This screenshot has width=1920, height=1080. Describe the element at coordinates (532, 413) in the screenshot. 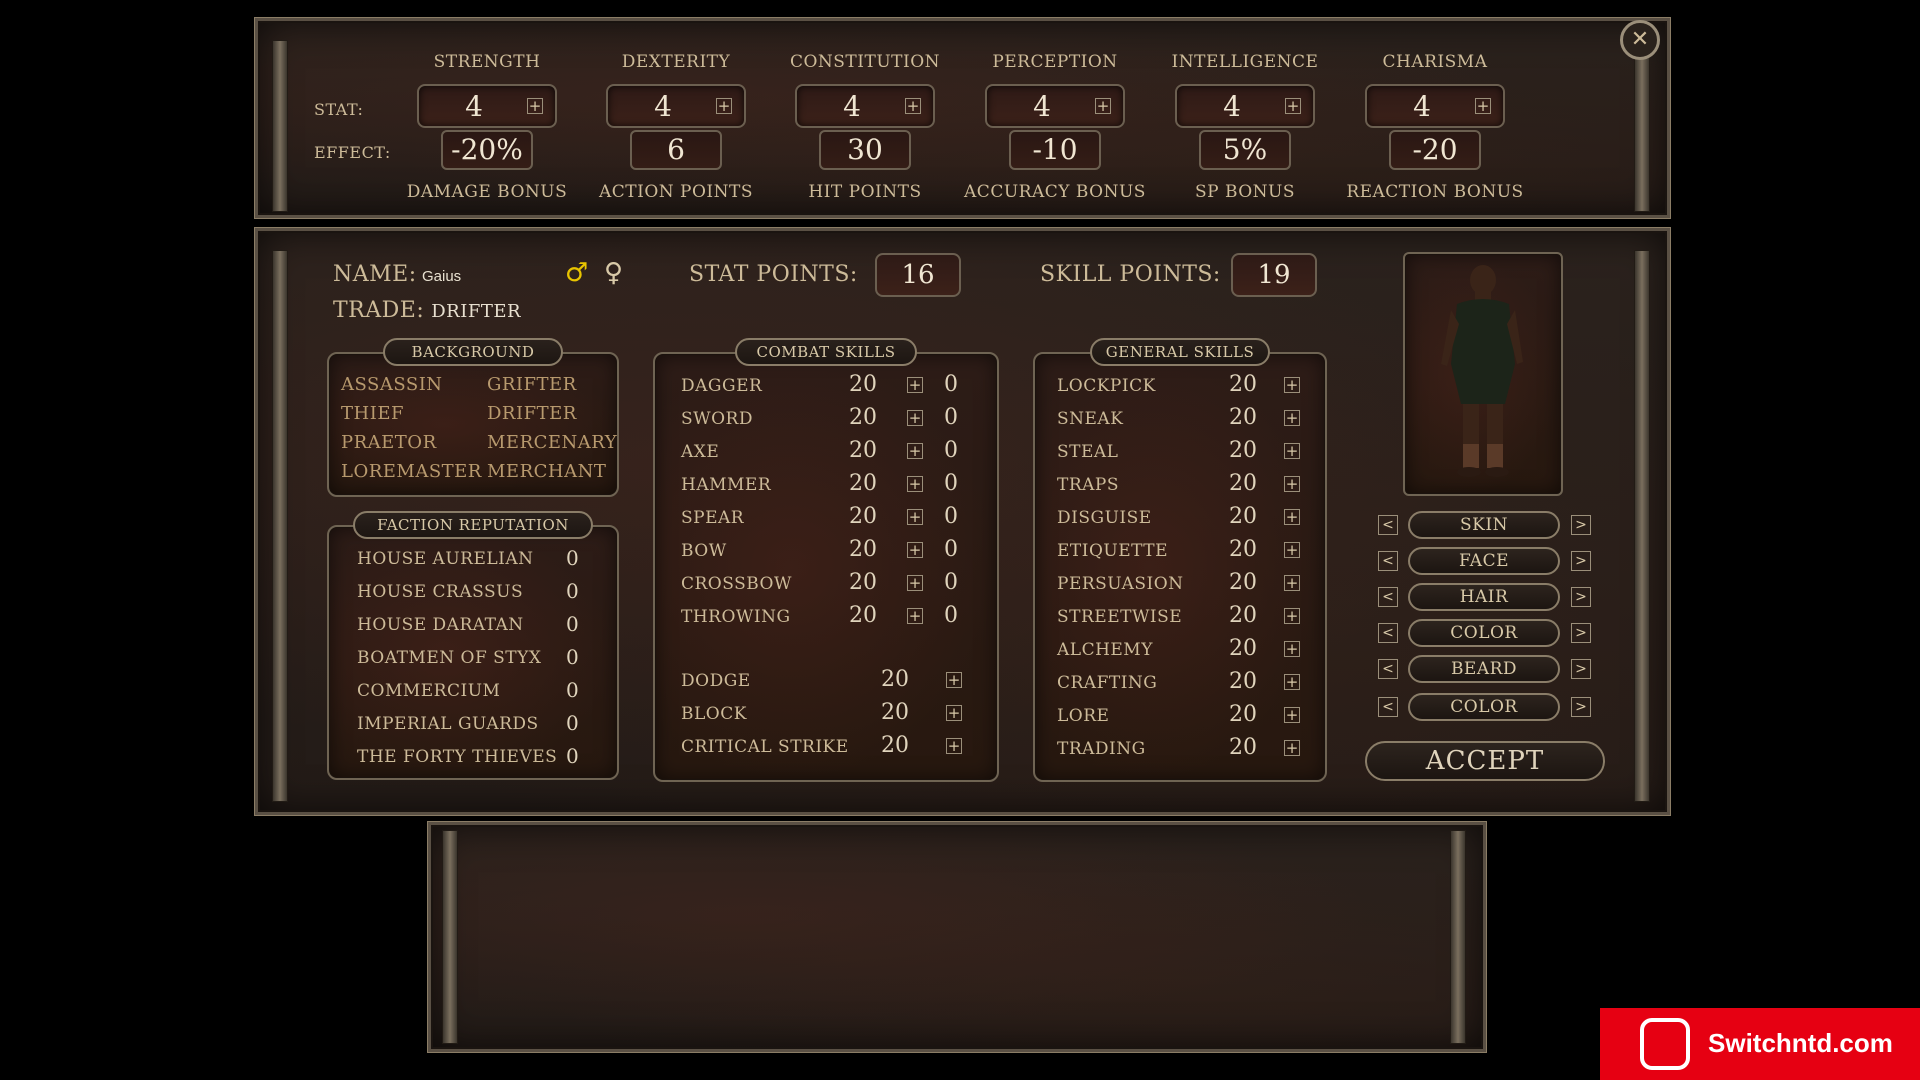

I see `background-option-drifter: DRIFTER` at that location.